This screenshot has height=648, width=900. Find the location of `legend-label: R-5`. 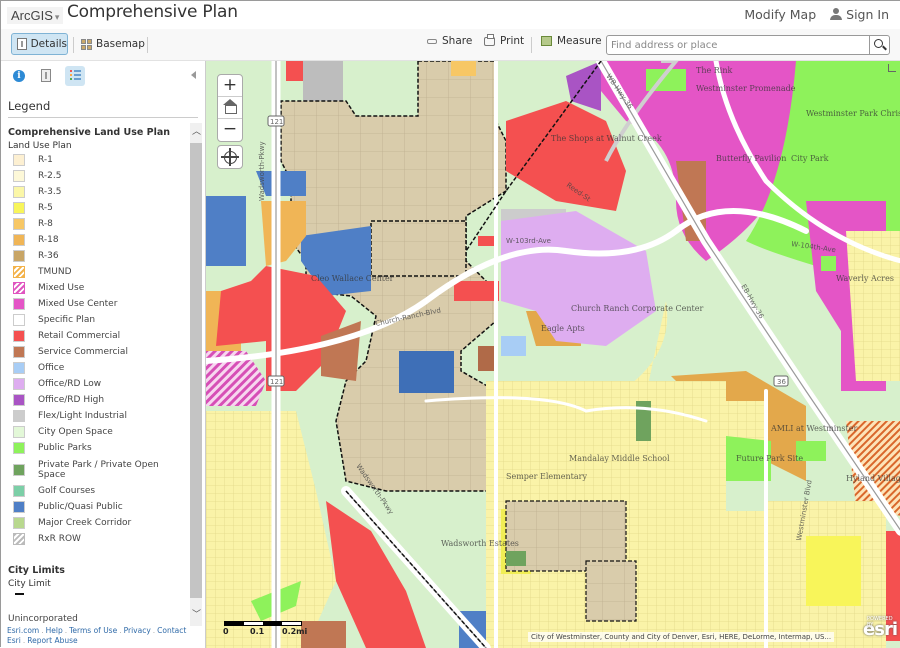

legend-label: R-5 is located at coordinates (45, 208).